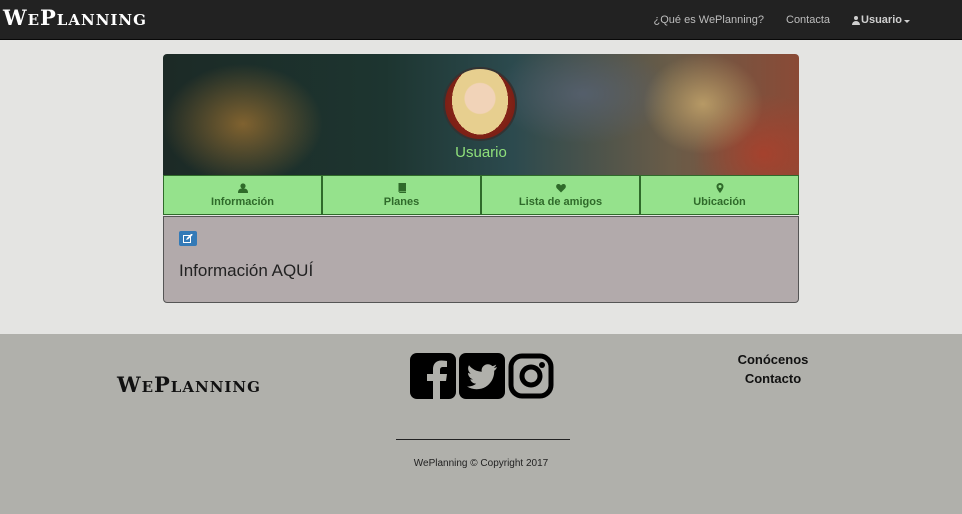 This screenshot has width=962, height=514. I want to click on nav-link-que-es: ¿Qué es WePlanning?, so click(709, 20).